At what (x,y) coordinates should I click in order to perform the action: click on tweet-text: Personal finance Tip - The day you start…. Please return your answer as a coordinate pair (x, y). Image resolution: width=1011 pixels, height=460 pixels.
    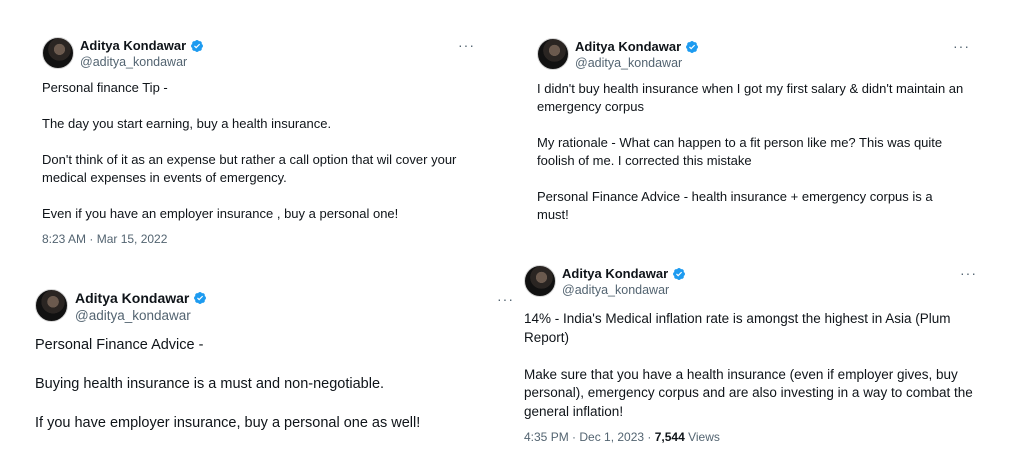
    Looking at the image, I should click on (249, 150).